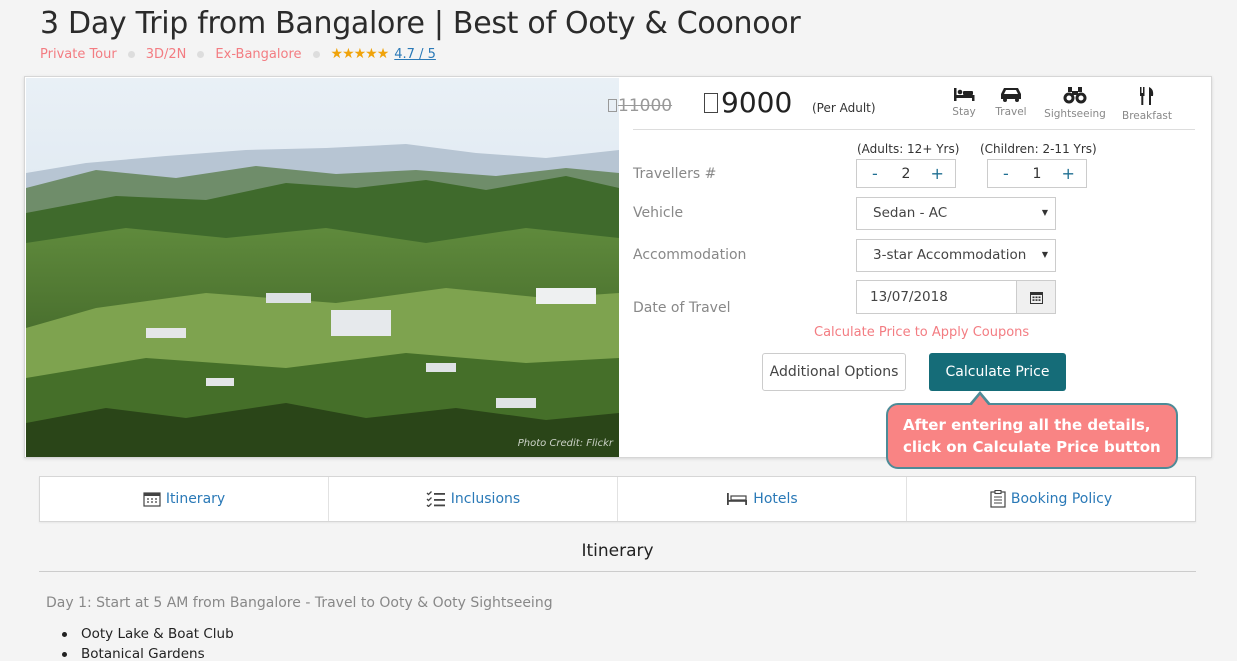 The width and height of the screenshot is (1237, 661). I want to click on list-item: Botanical Gardens, so click(148, 652).